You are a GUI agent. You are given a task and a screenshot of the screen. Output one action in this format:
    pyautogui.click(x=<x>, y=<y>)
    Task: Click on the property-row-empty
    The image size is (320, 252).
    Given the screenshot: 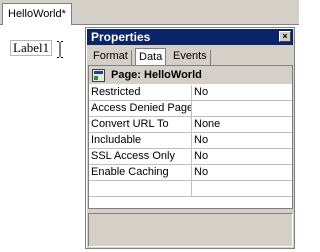 What is the action you would take?
    pyautogui.click(x=190, y=189)
    